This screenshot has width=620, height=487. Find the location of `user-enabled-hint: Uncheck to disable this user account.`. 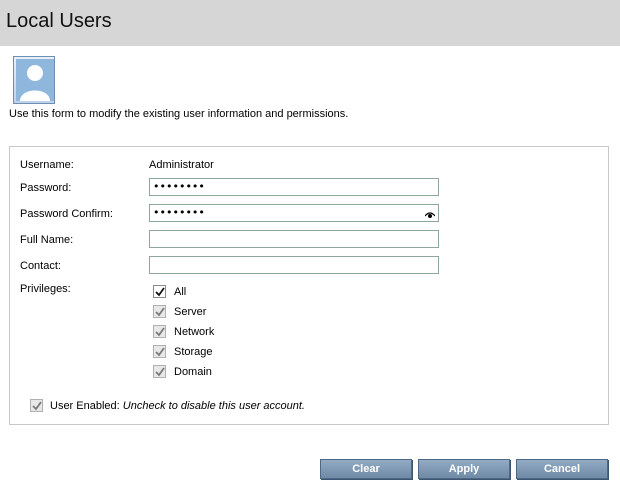

user-enabled-hint: Uncheck to disable this user account. is located at coordinates (213, 406).